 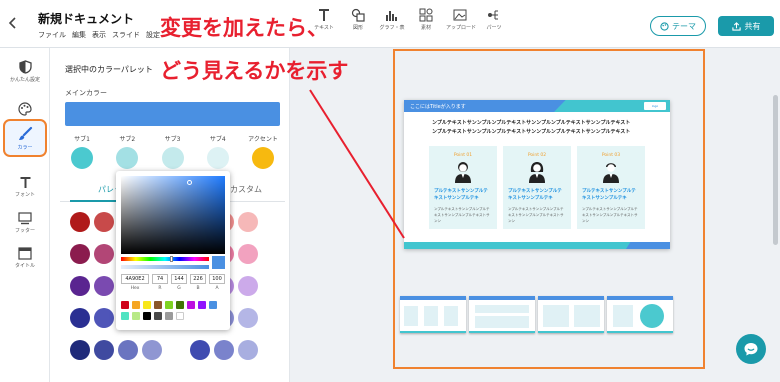 What do you see at coordinates (99, 35) in the screenshot?
I see `menu-view: 表示` at bounding box center [99, 35].